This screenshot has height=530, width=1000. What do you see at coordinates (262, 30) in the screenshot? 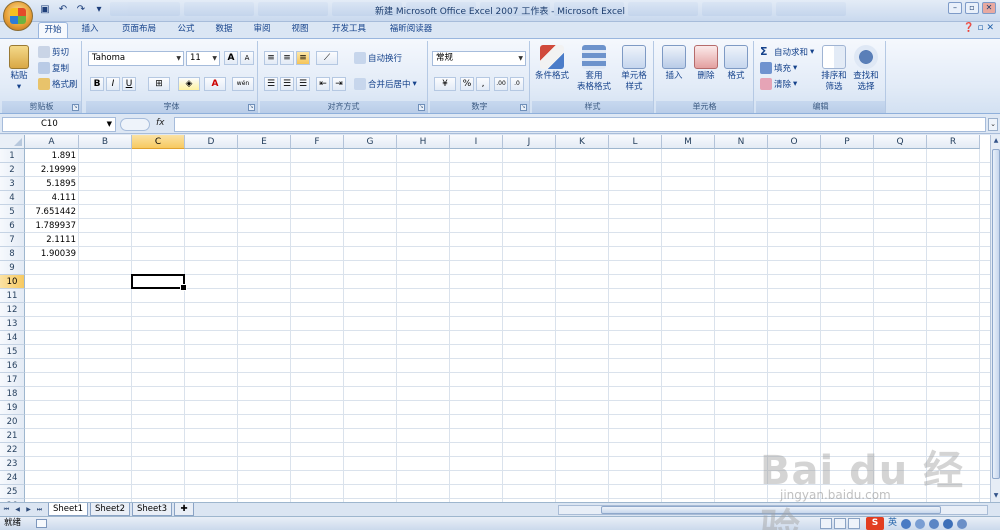
I see `tab-review: 审阅` at bounding box center [262, 30].